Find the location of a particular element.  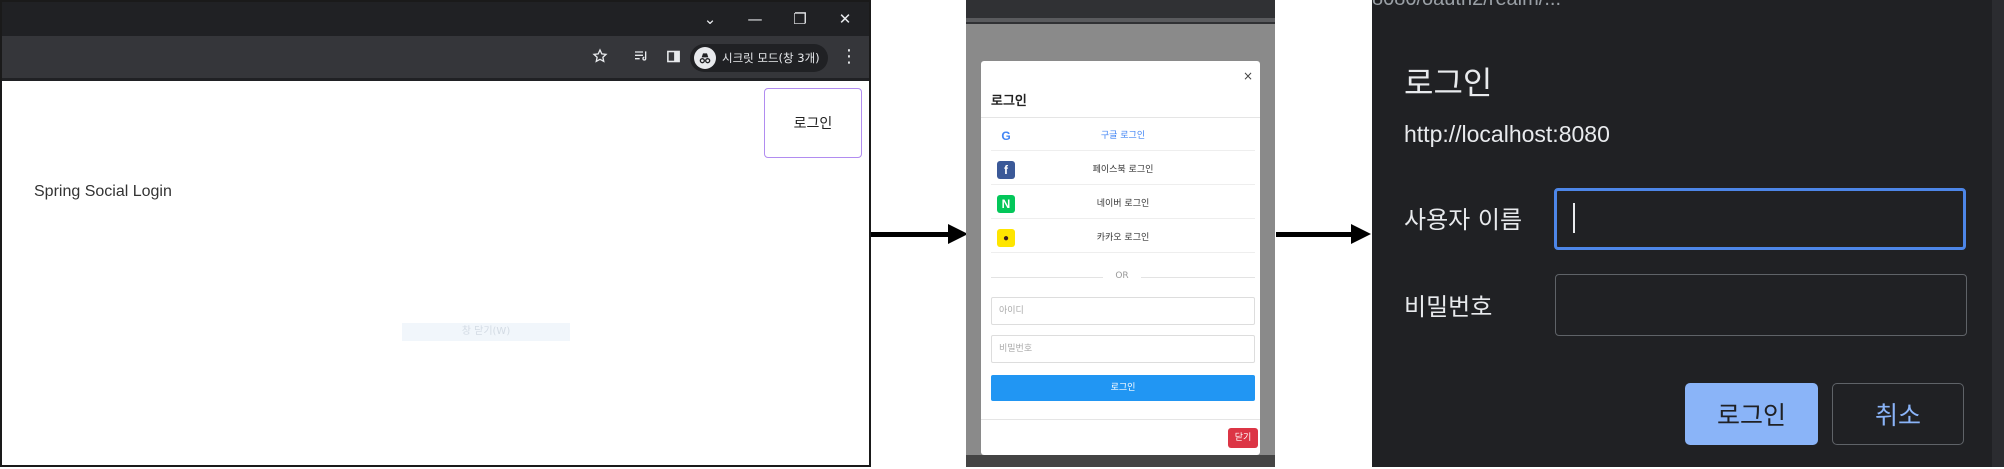

or-divider-left is located at coordinates (1047, 277).